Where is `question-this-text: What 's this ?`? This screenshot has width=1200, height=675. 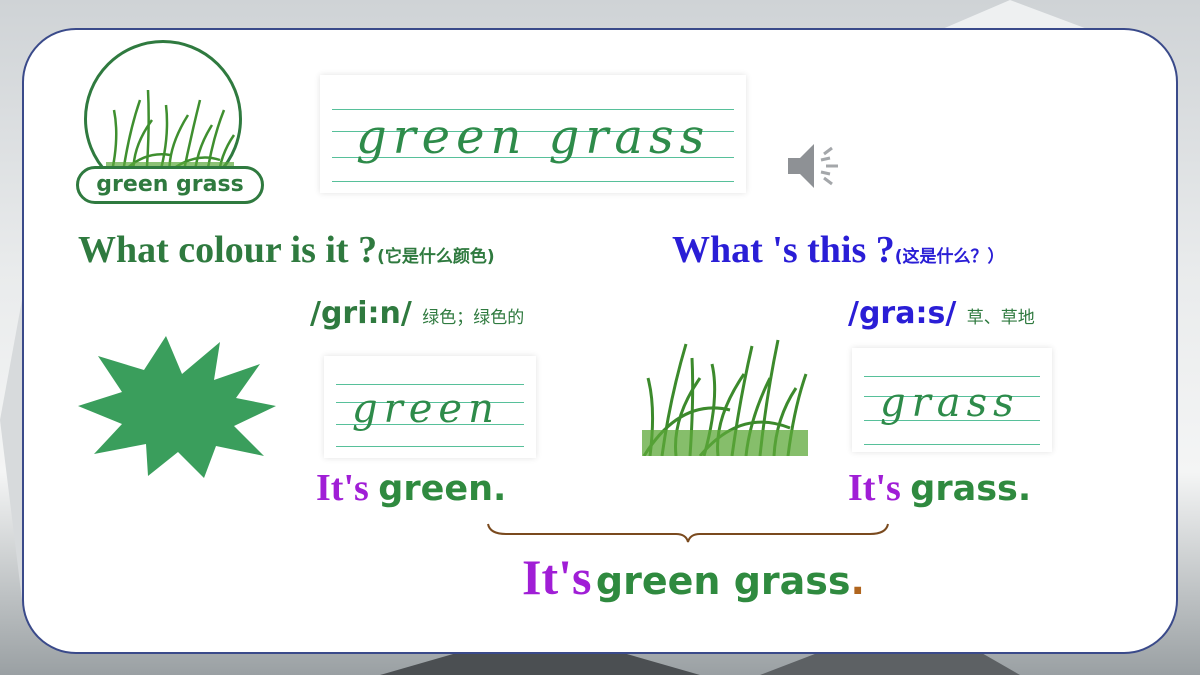
question-this-text: What 's this ? is located at coordinates (783, 250).